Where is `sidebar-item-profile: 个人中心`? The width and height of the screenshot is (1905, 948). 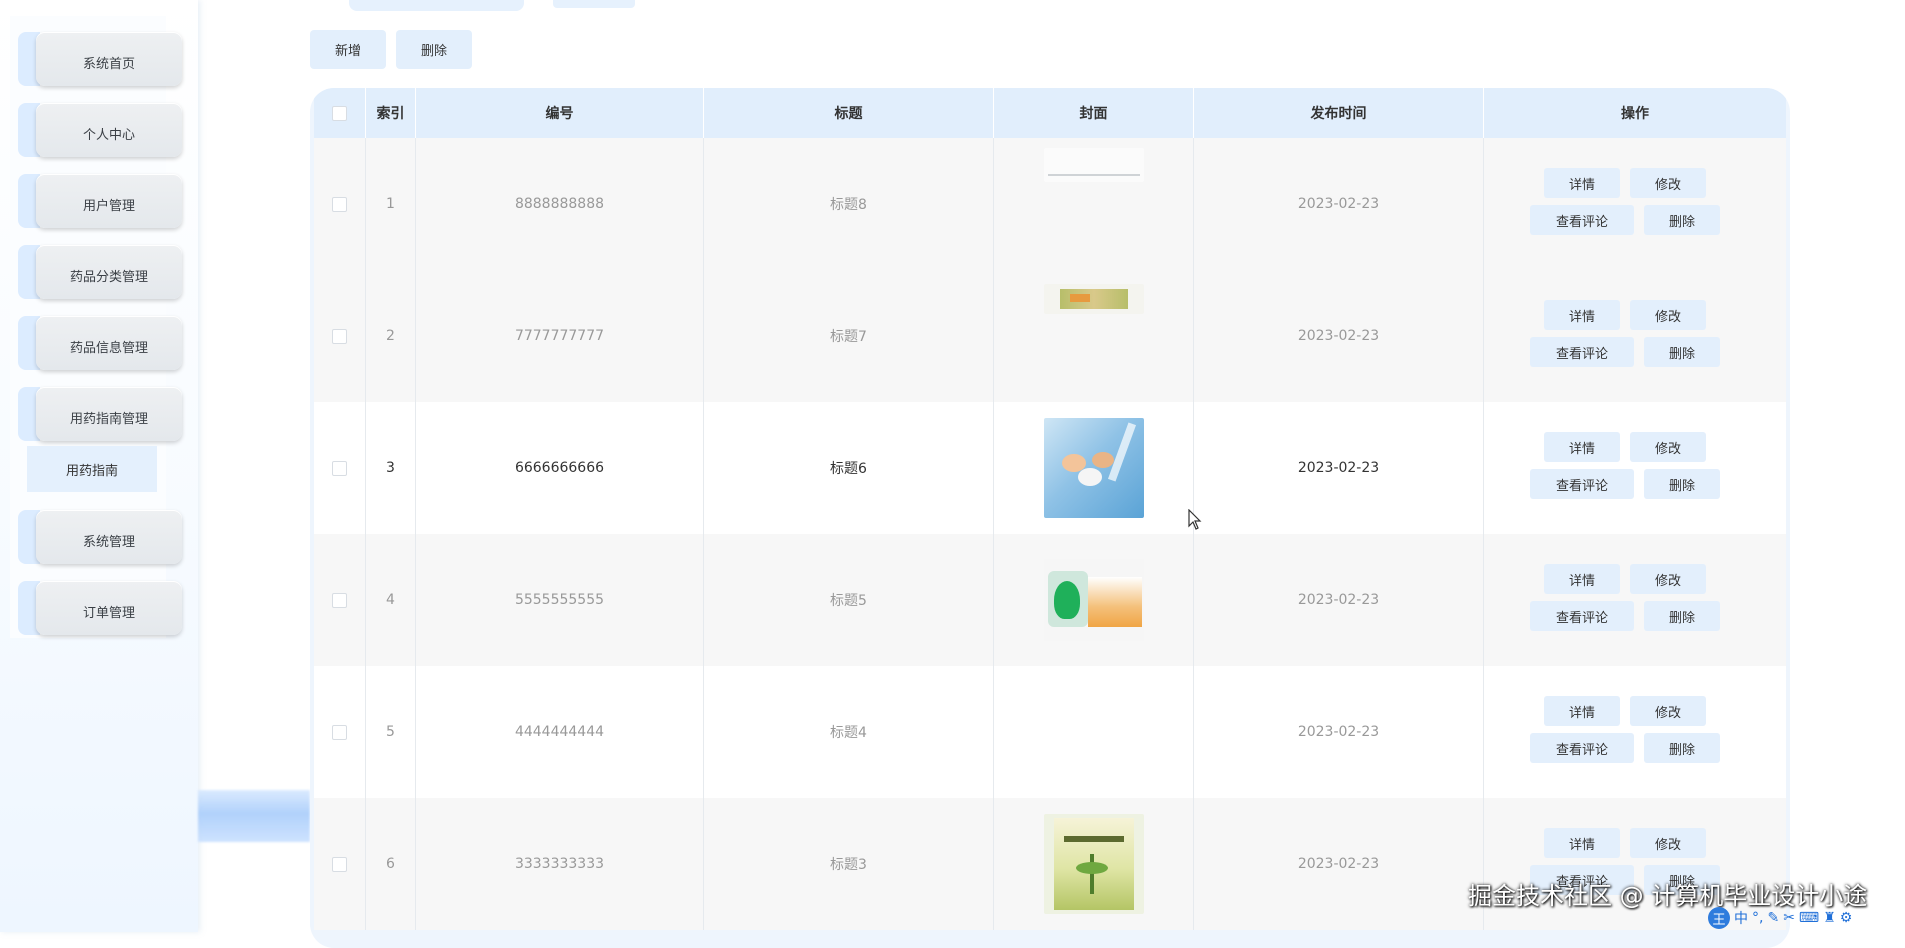
sidebar-item-profile: 个人中心 is located at coordinates (100, 130).